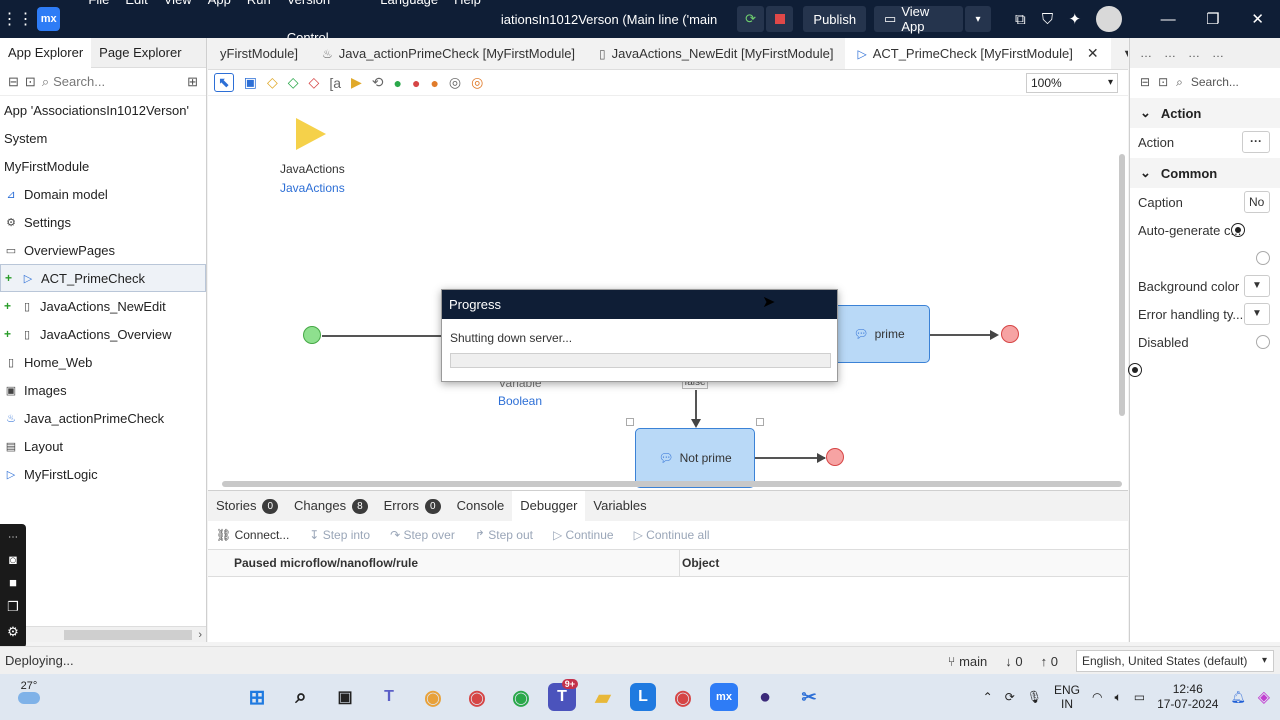 This screenshot has height=720, width=1280. Describe the element at coordinates (412, 506) in the screenshot. I see `tab-errors: Errors 0` at that location.